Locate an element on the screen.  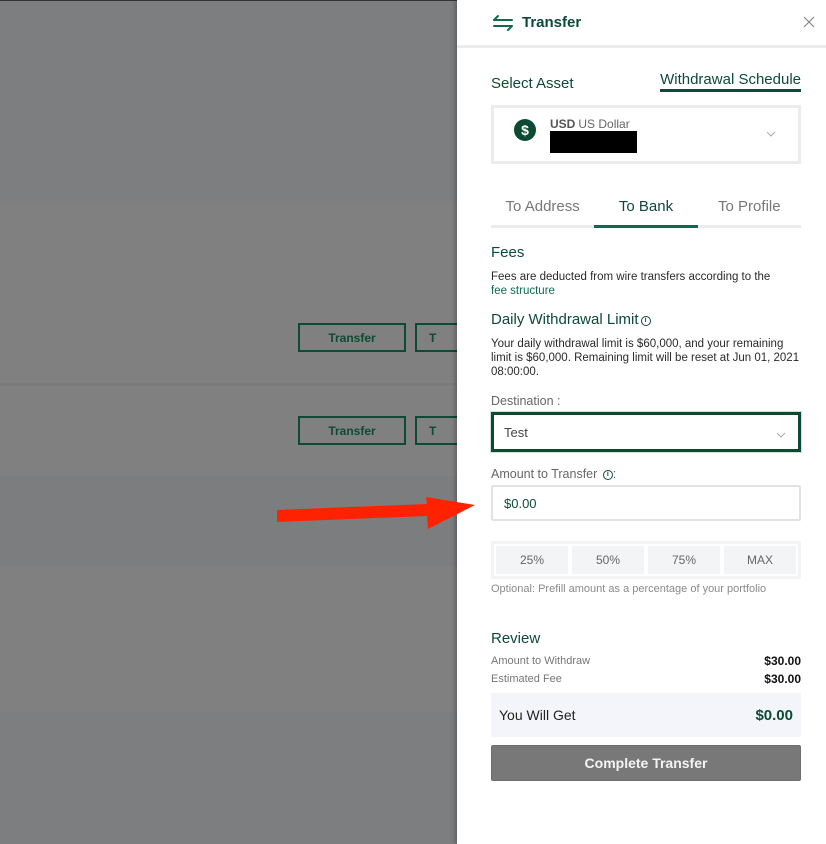
top-border is located at coordinates (228, 0).